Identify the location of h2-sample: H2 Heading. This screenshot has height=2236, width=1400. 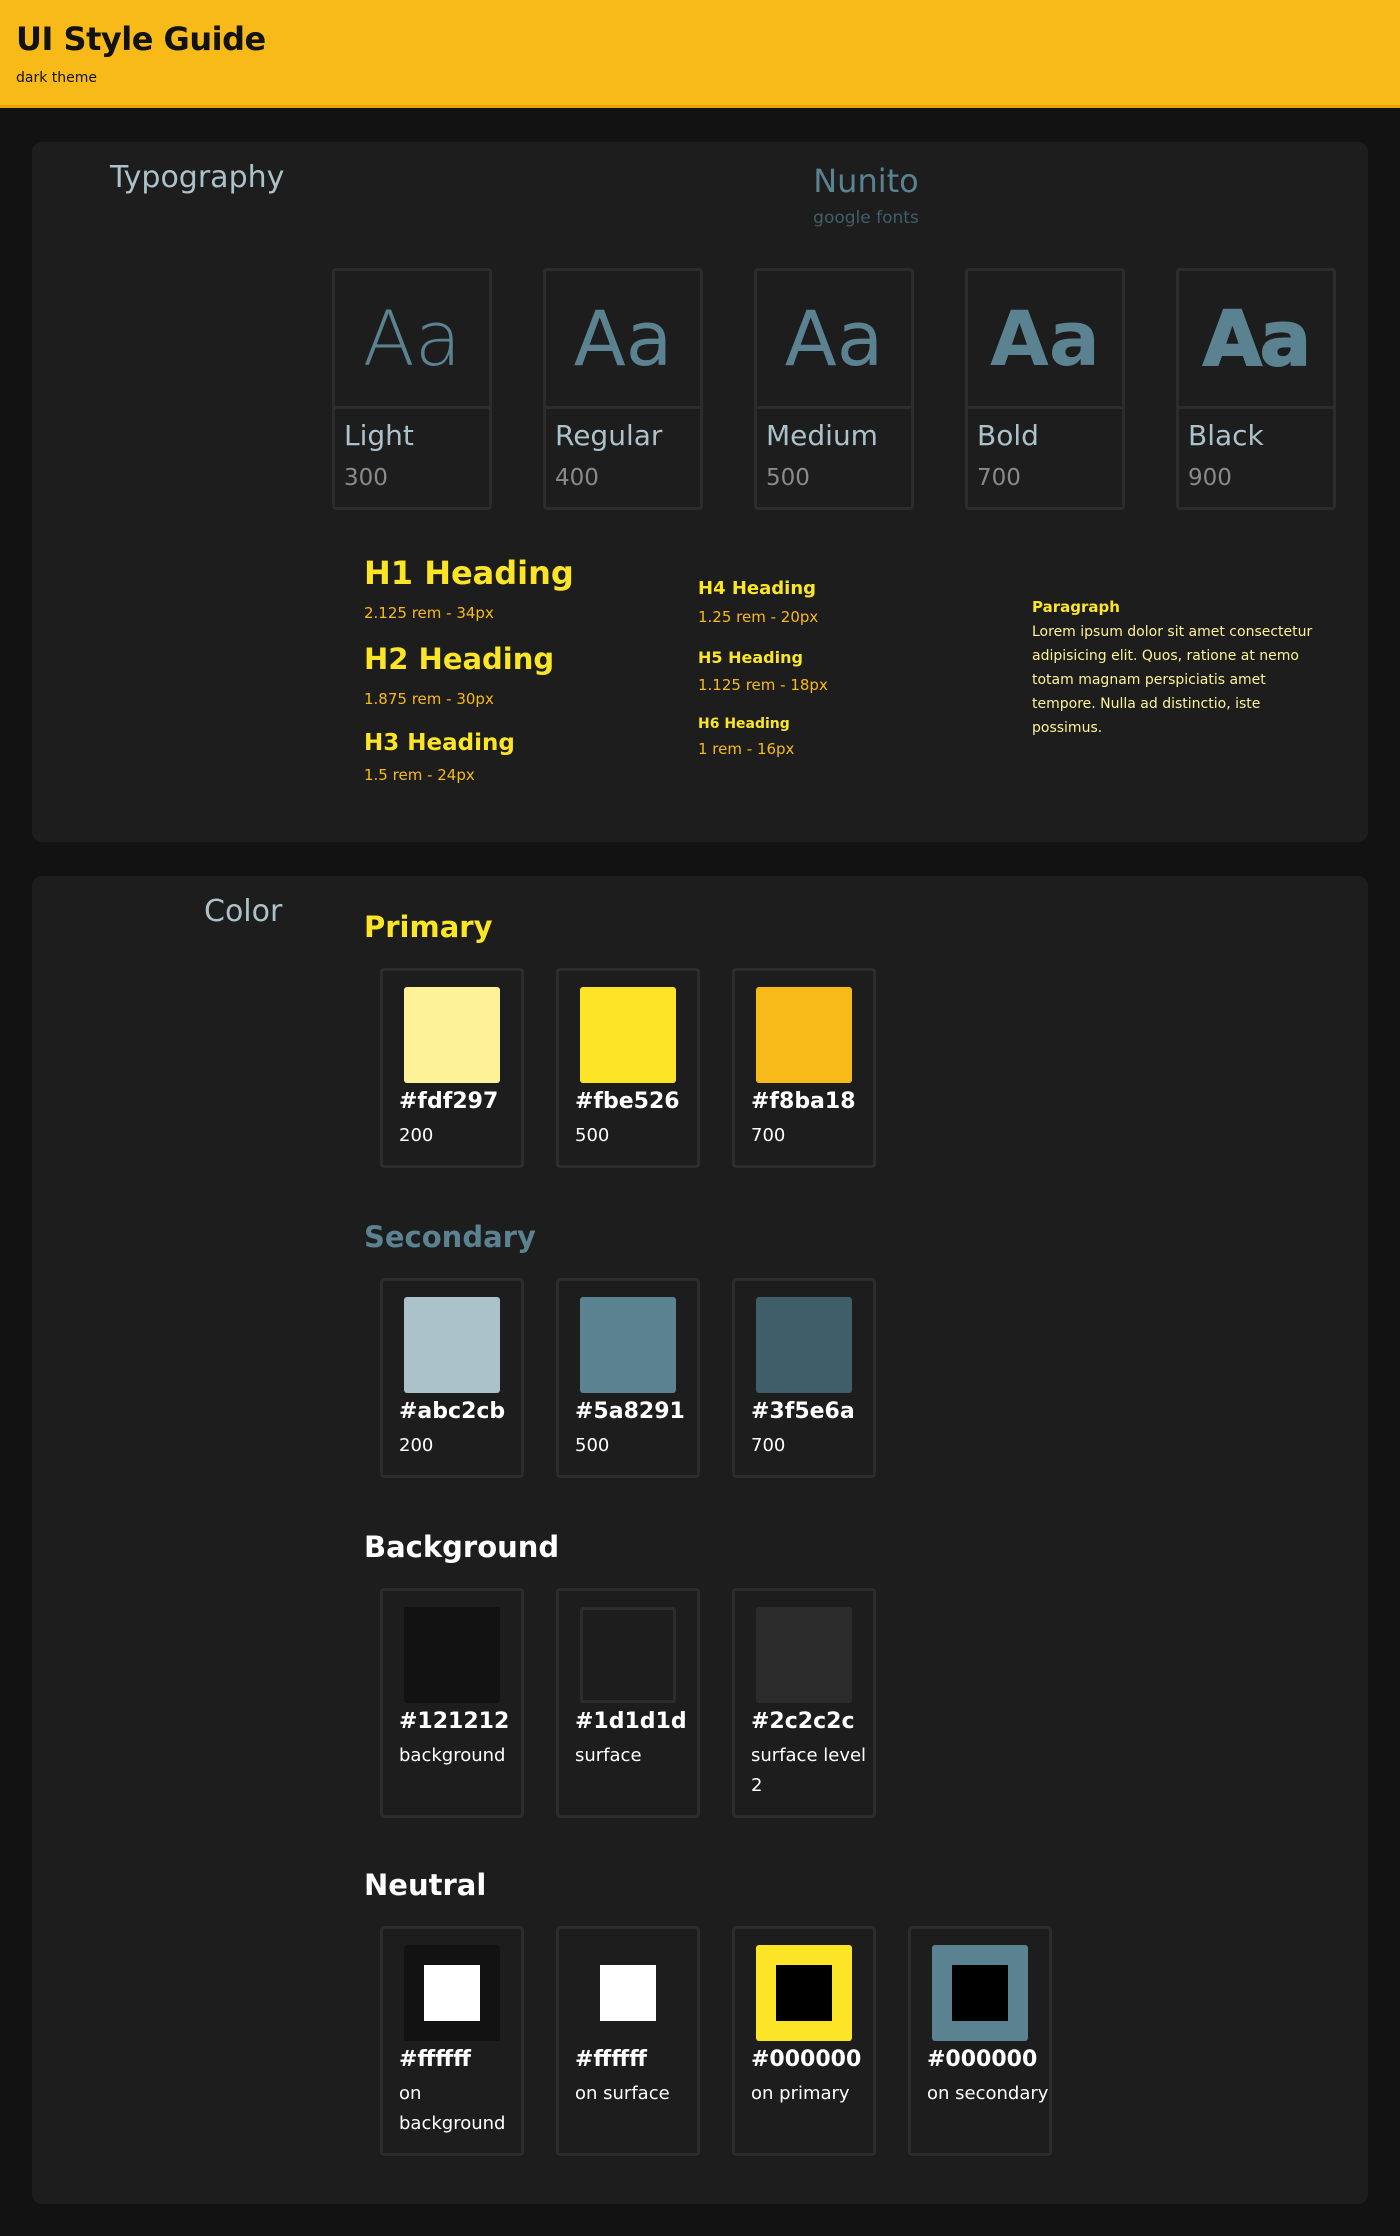
(459, 659).